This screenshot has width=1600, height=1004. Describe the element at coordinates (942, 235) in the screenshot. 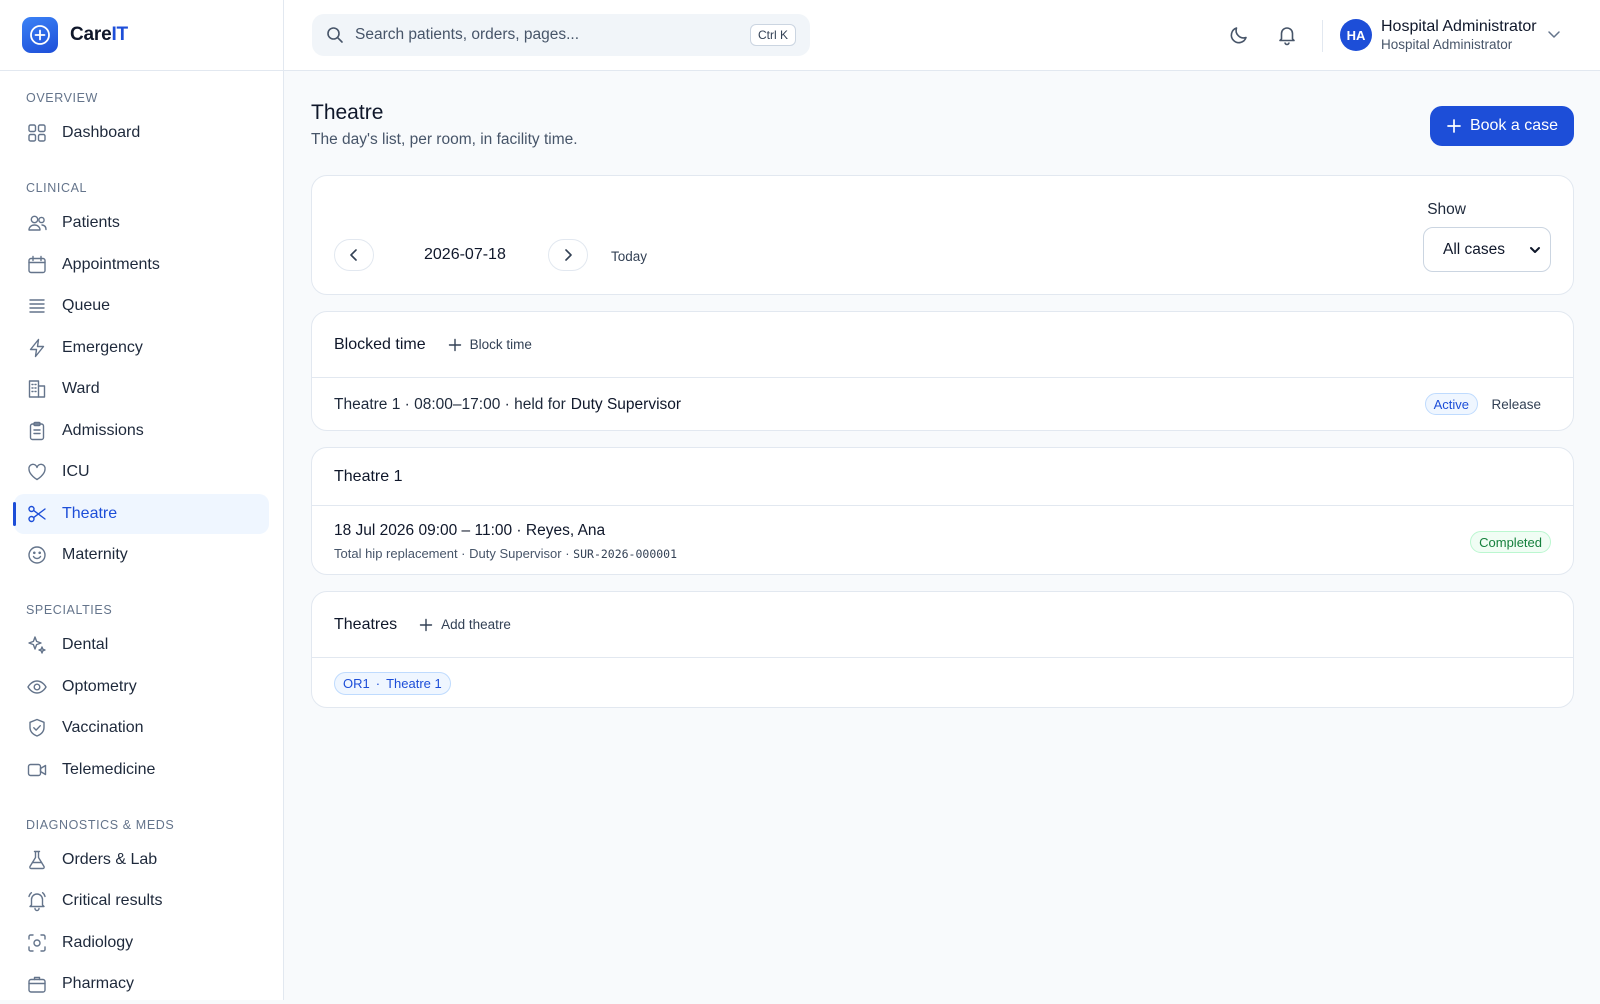

I see `date-nav-card: 2026-07-18 Today Show All cases` at that location.